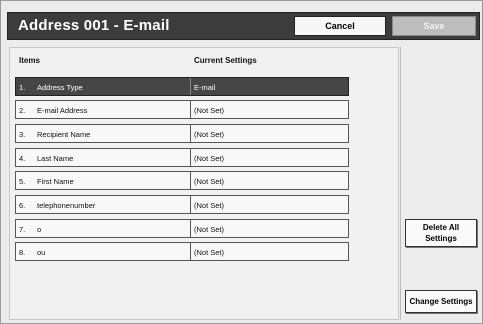 This screenshot has height=324, width=483. I want to click on row-number: 7., so click(22, 229).